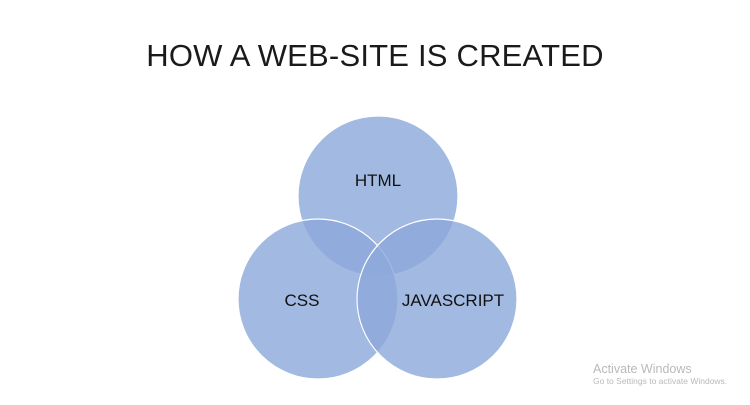 Image resolution: width=750 pixels, height=405 pixels. I want to click on watermark-subtitle: Go to Settings to activate Windows., so click(660, 381).